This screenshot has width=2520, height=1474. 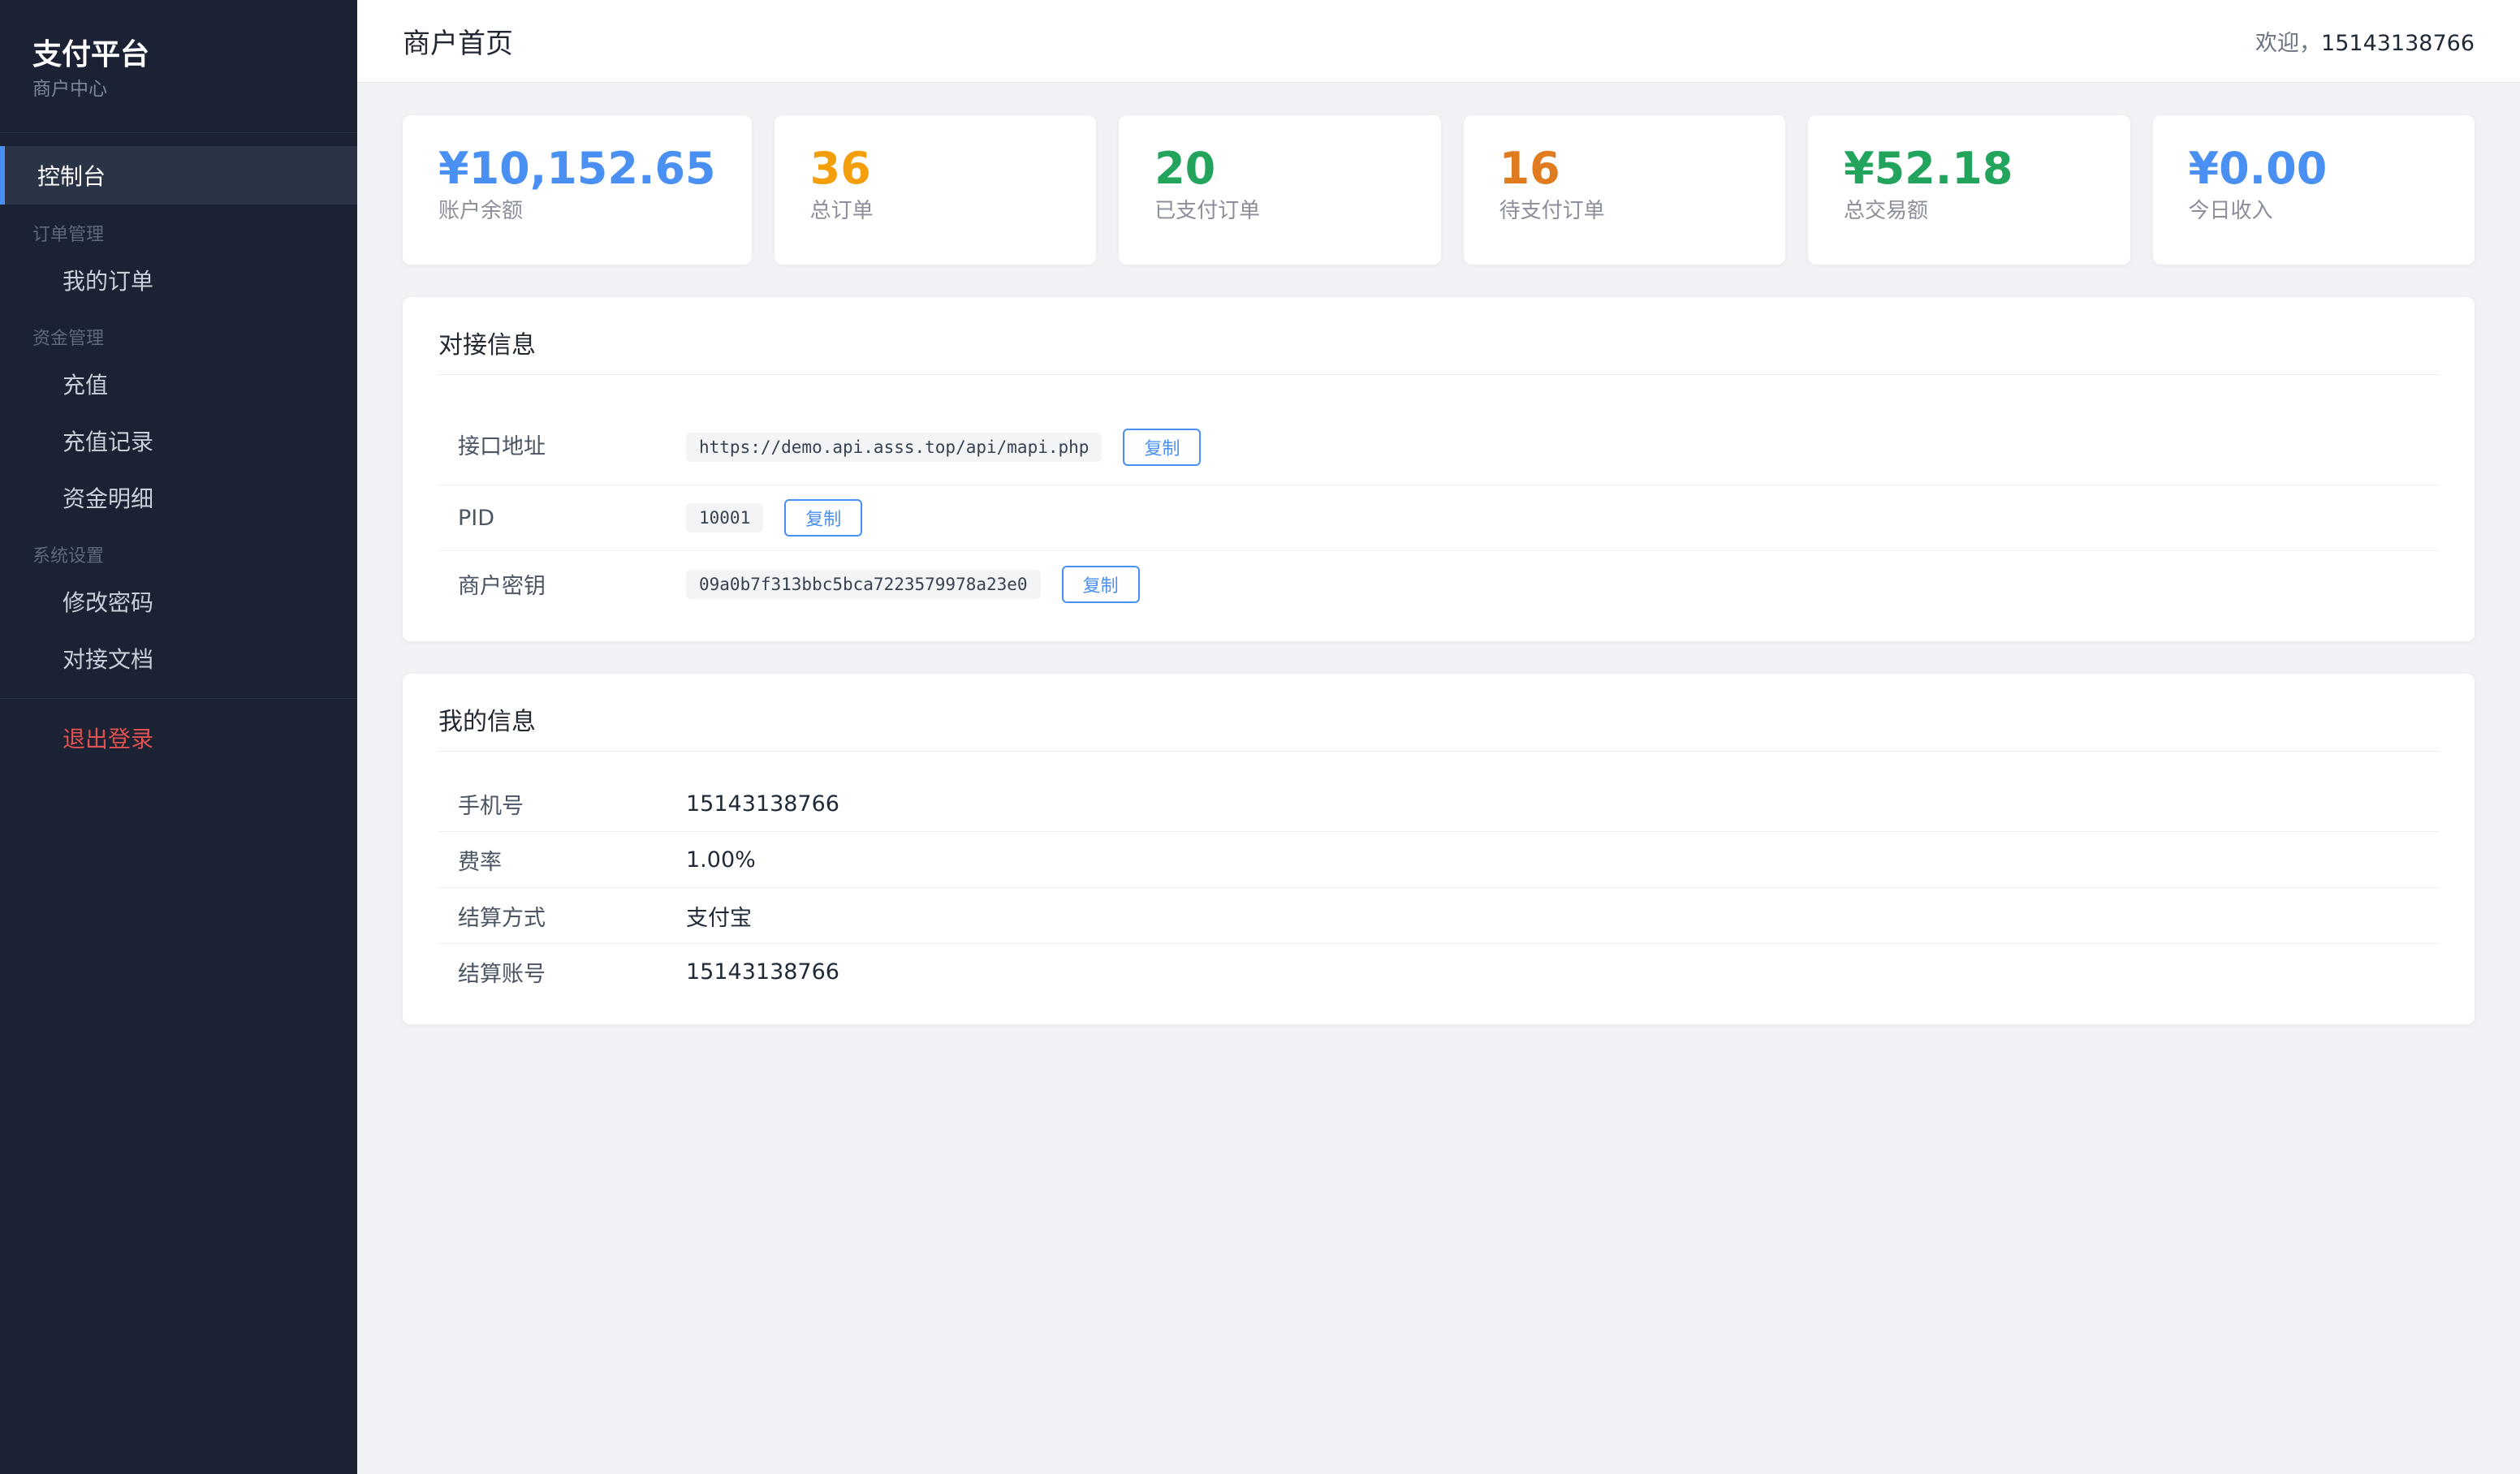 What do you see at coordinates (481, 211) in the screenshot?
I see `stat-label: 账户余额` at bounding box center [481, 211].